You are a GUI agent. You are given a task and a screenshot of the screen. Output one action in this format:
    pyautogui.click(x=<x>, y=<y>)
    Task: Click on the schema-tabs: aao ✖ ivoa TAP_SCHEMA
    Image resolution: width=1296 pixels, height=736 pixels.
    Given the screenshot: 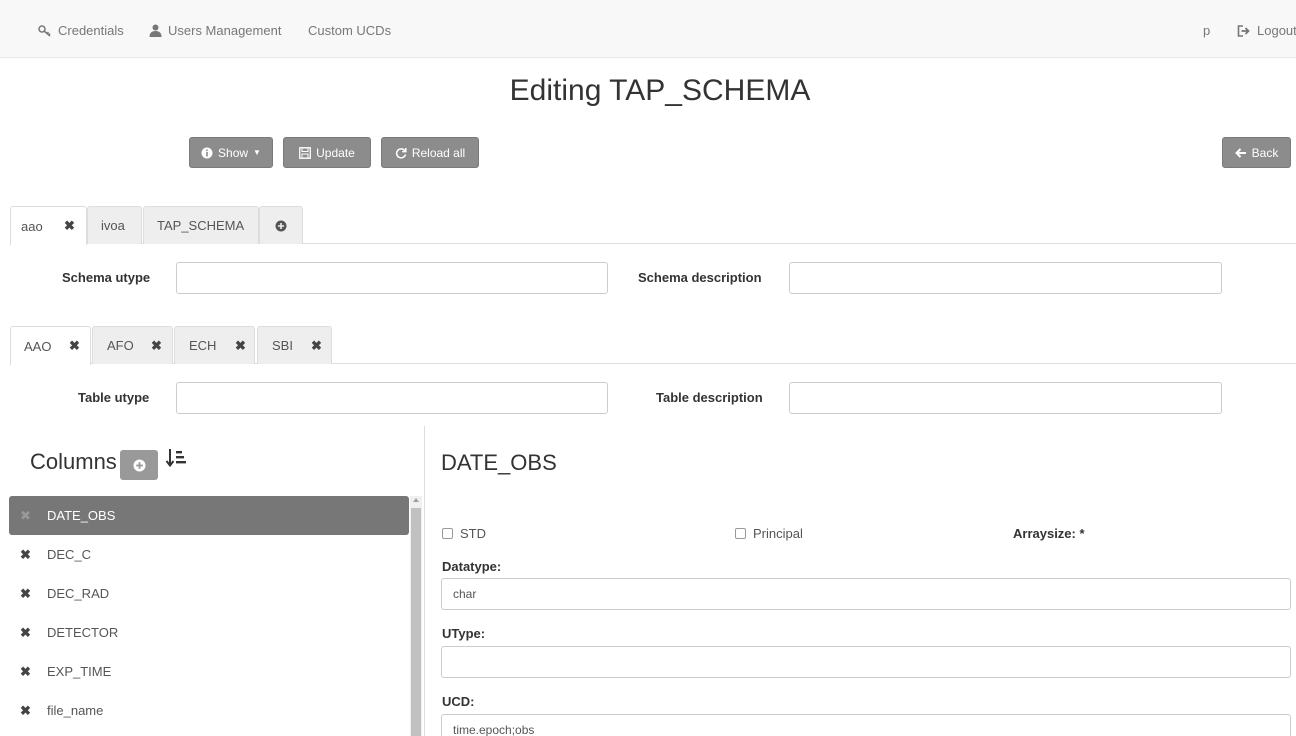 What is the action you would take?
    pyautogui.click(x=653, y=225)
    